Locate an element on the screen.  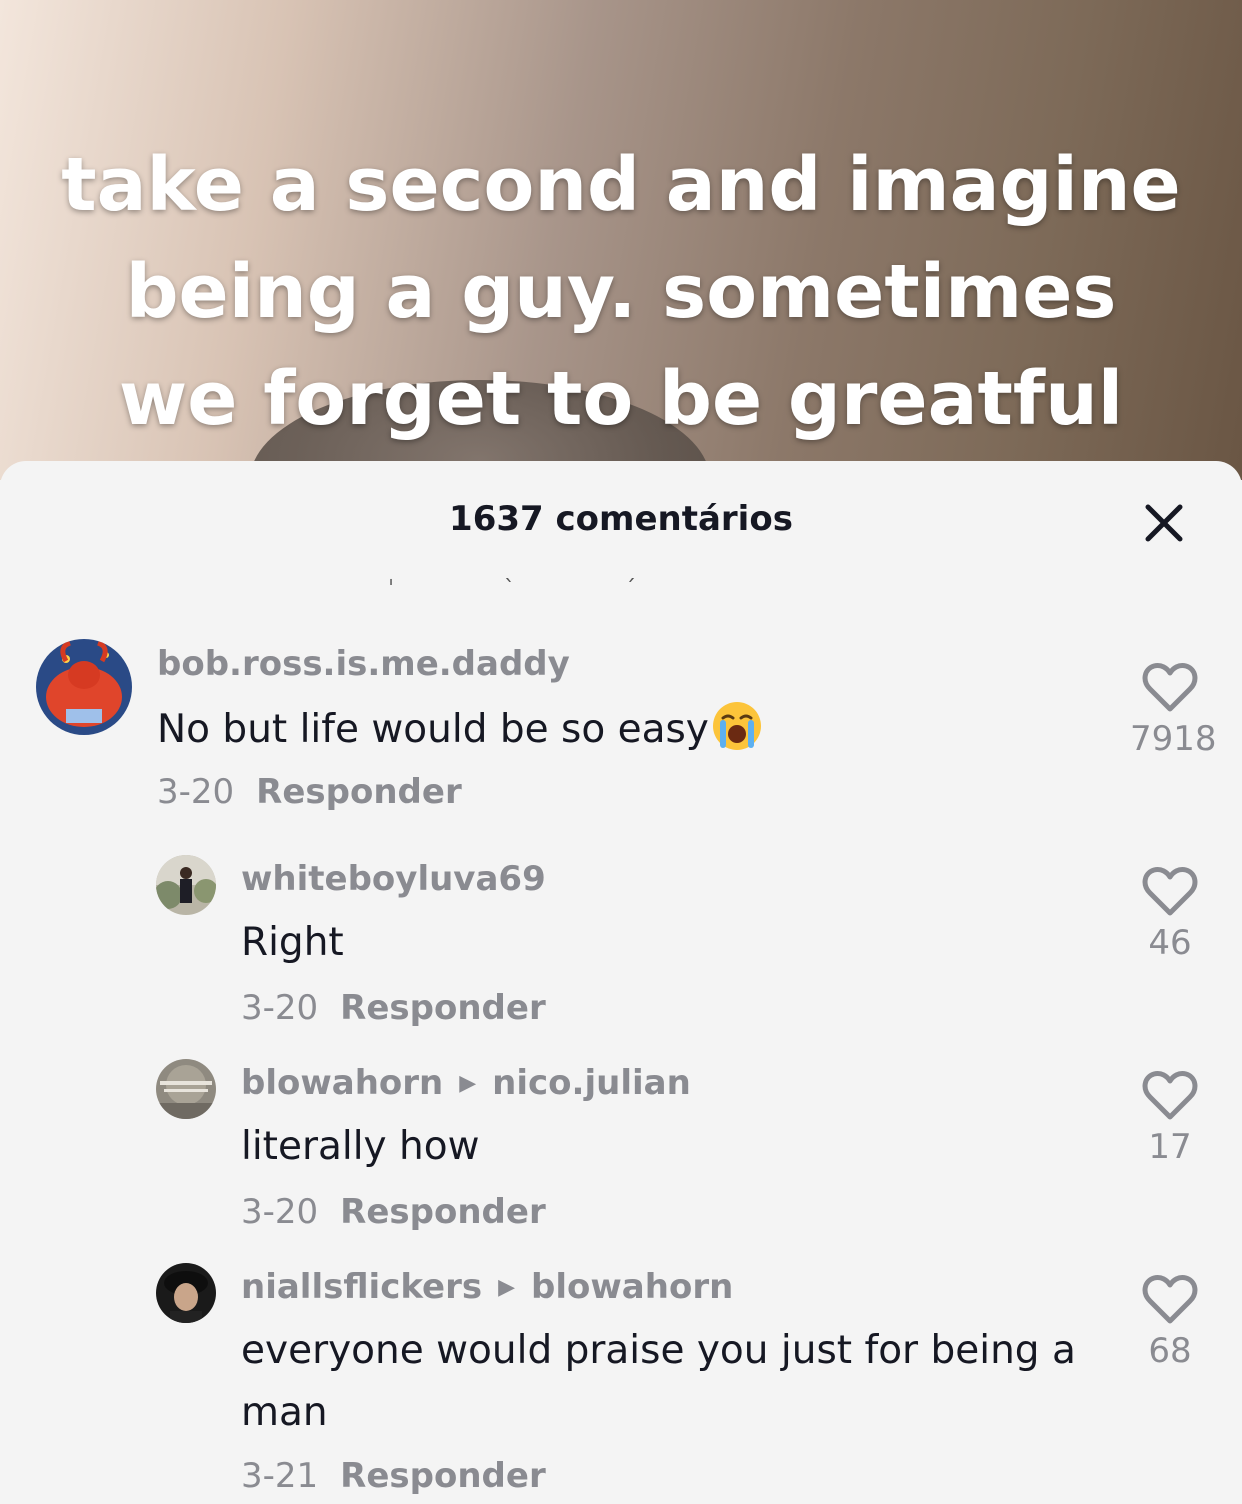
reply-to-username: nico.julian is located at coordinates (591, 1083).